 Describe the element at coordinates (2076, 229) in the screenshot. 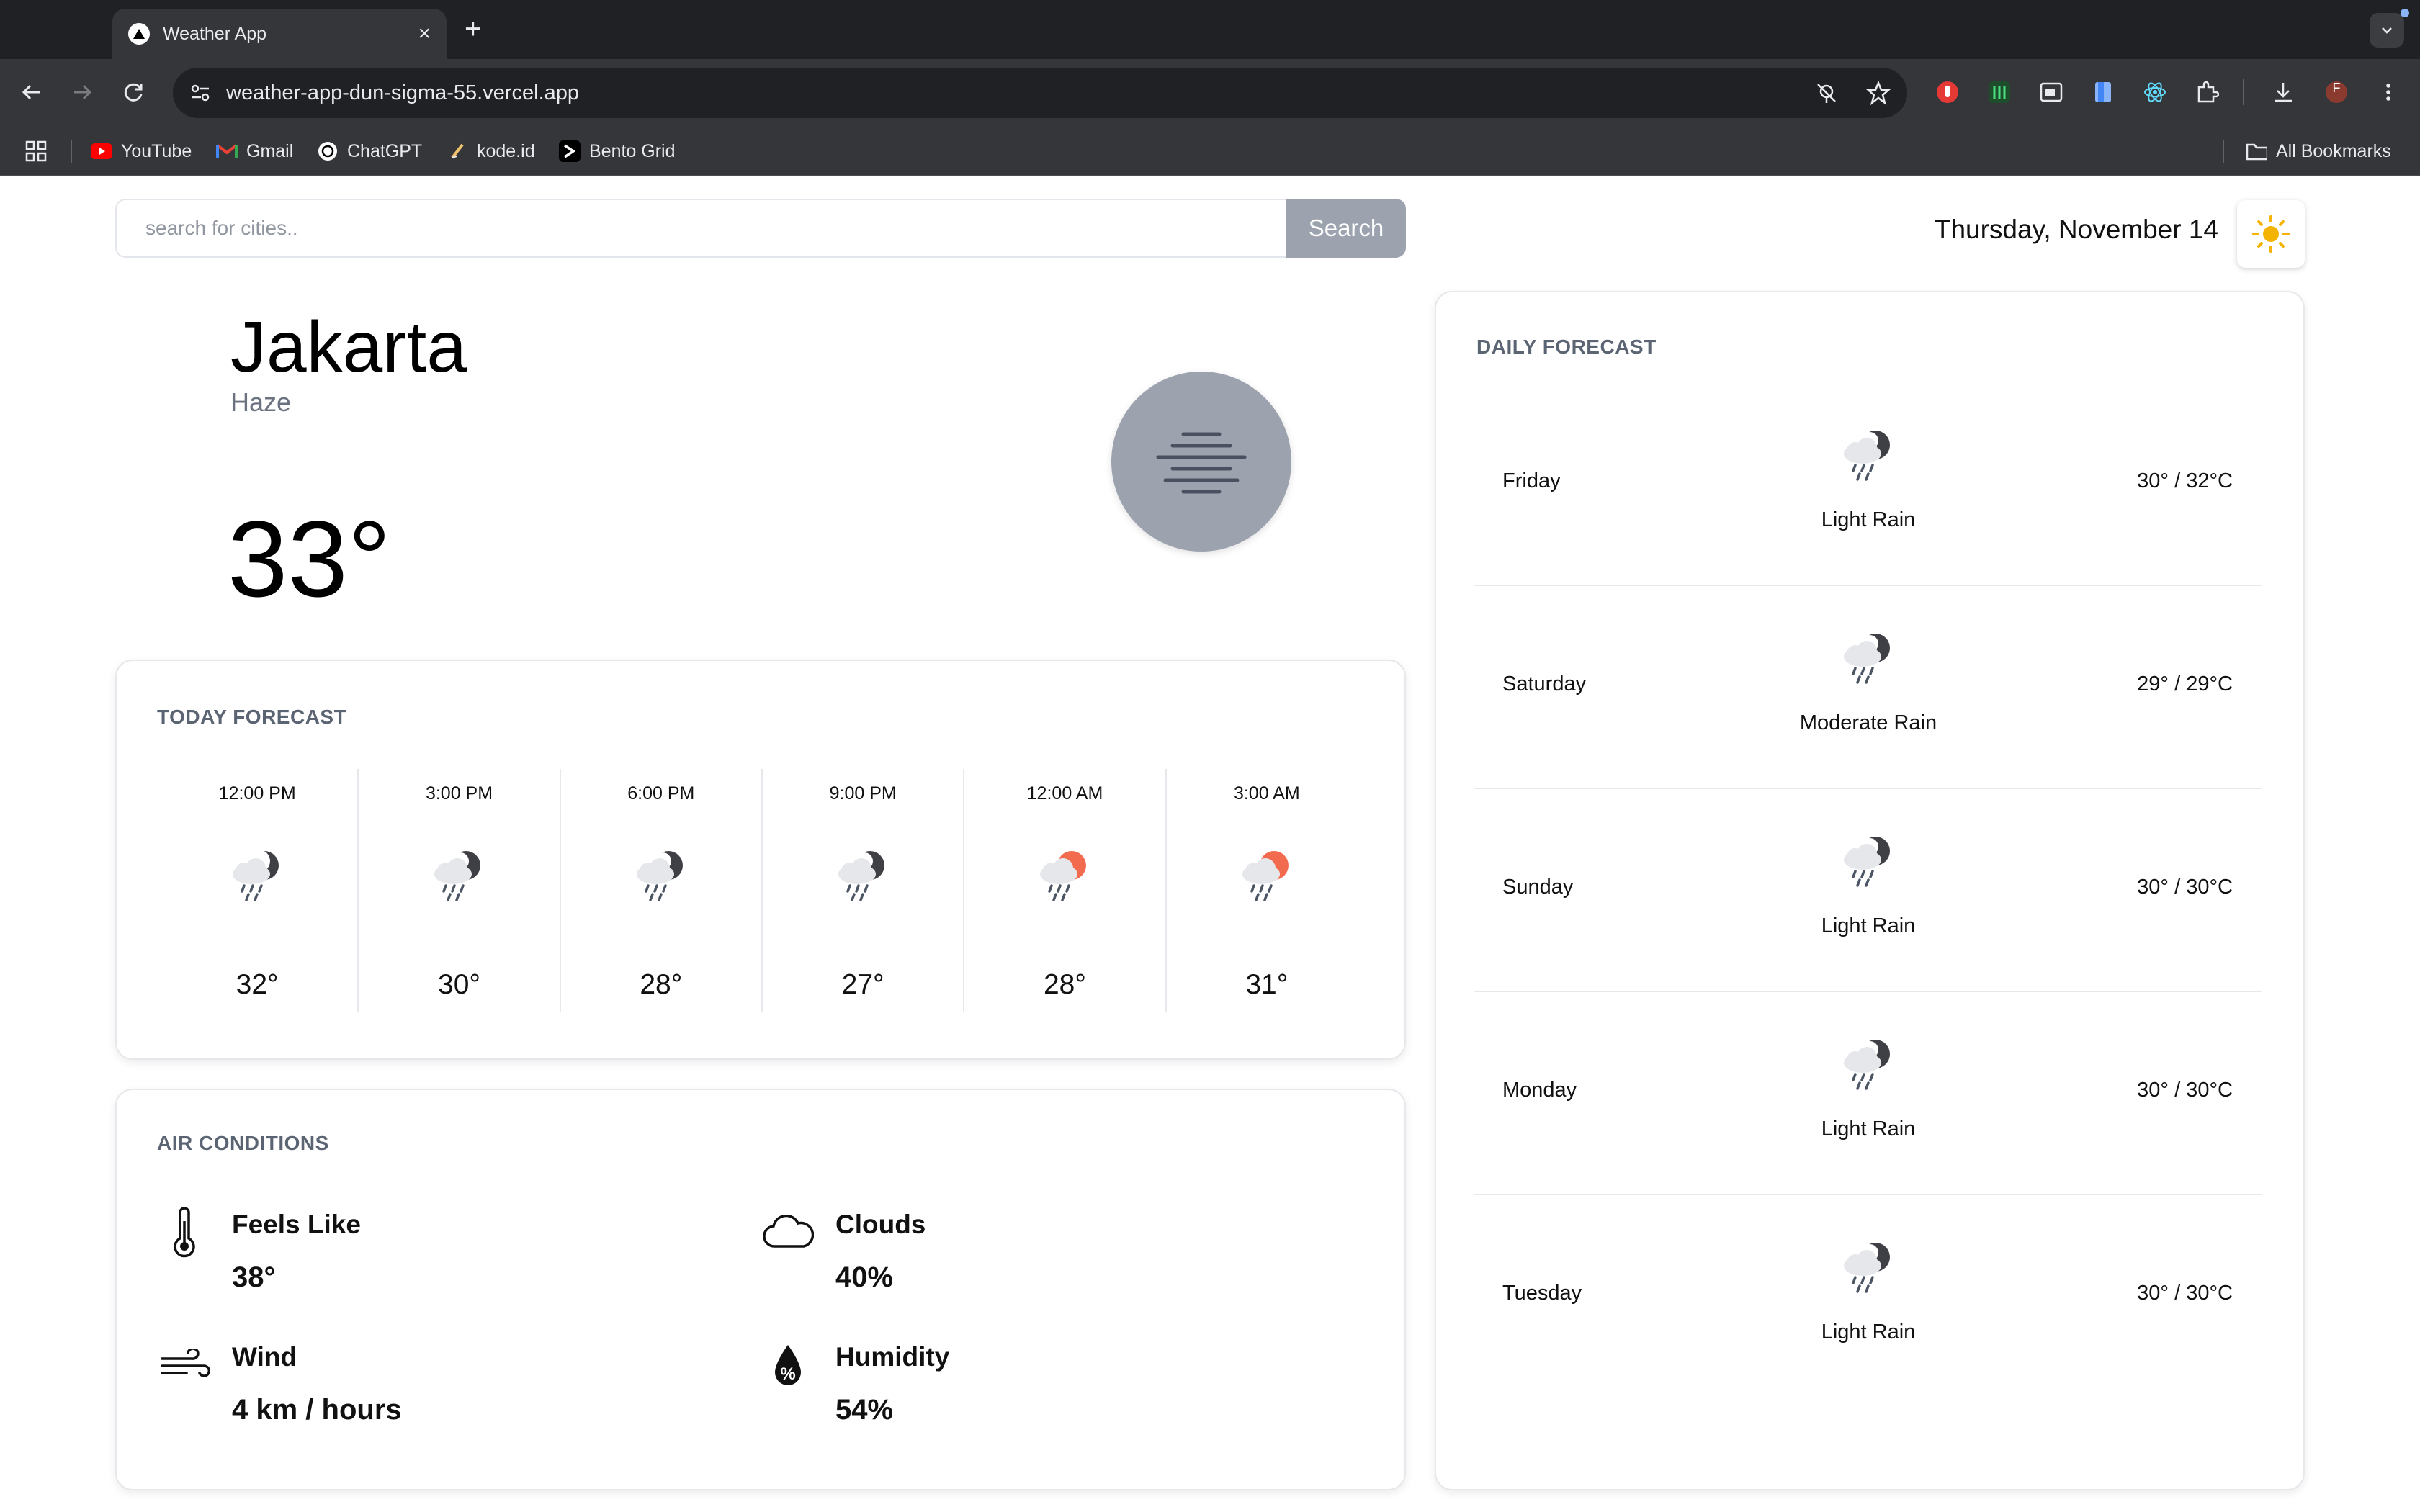

I see `current-date: Thursday, November 14` at that location.